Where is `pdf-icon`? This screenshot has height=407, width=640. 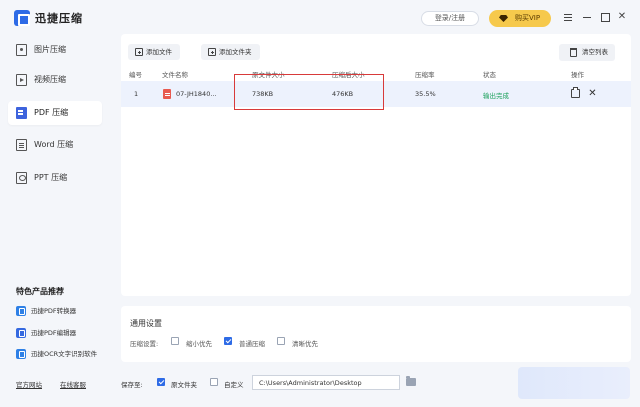
pdf-icon is located at coordinates (21, 113).